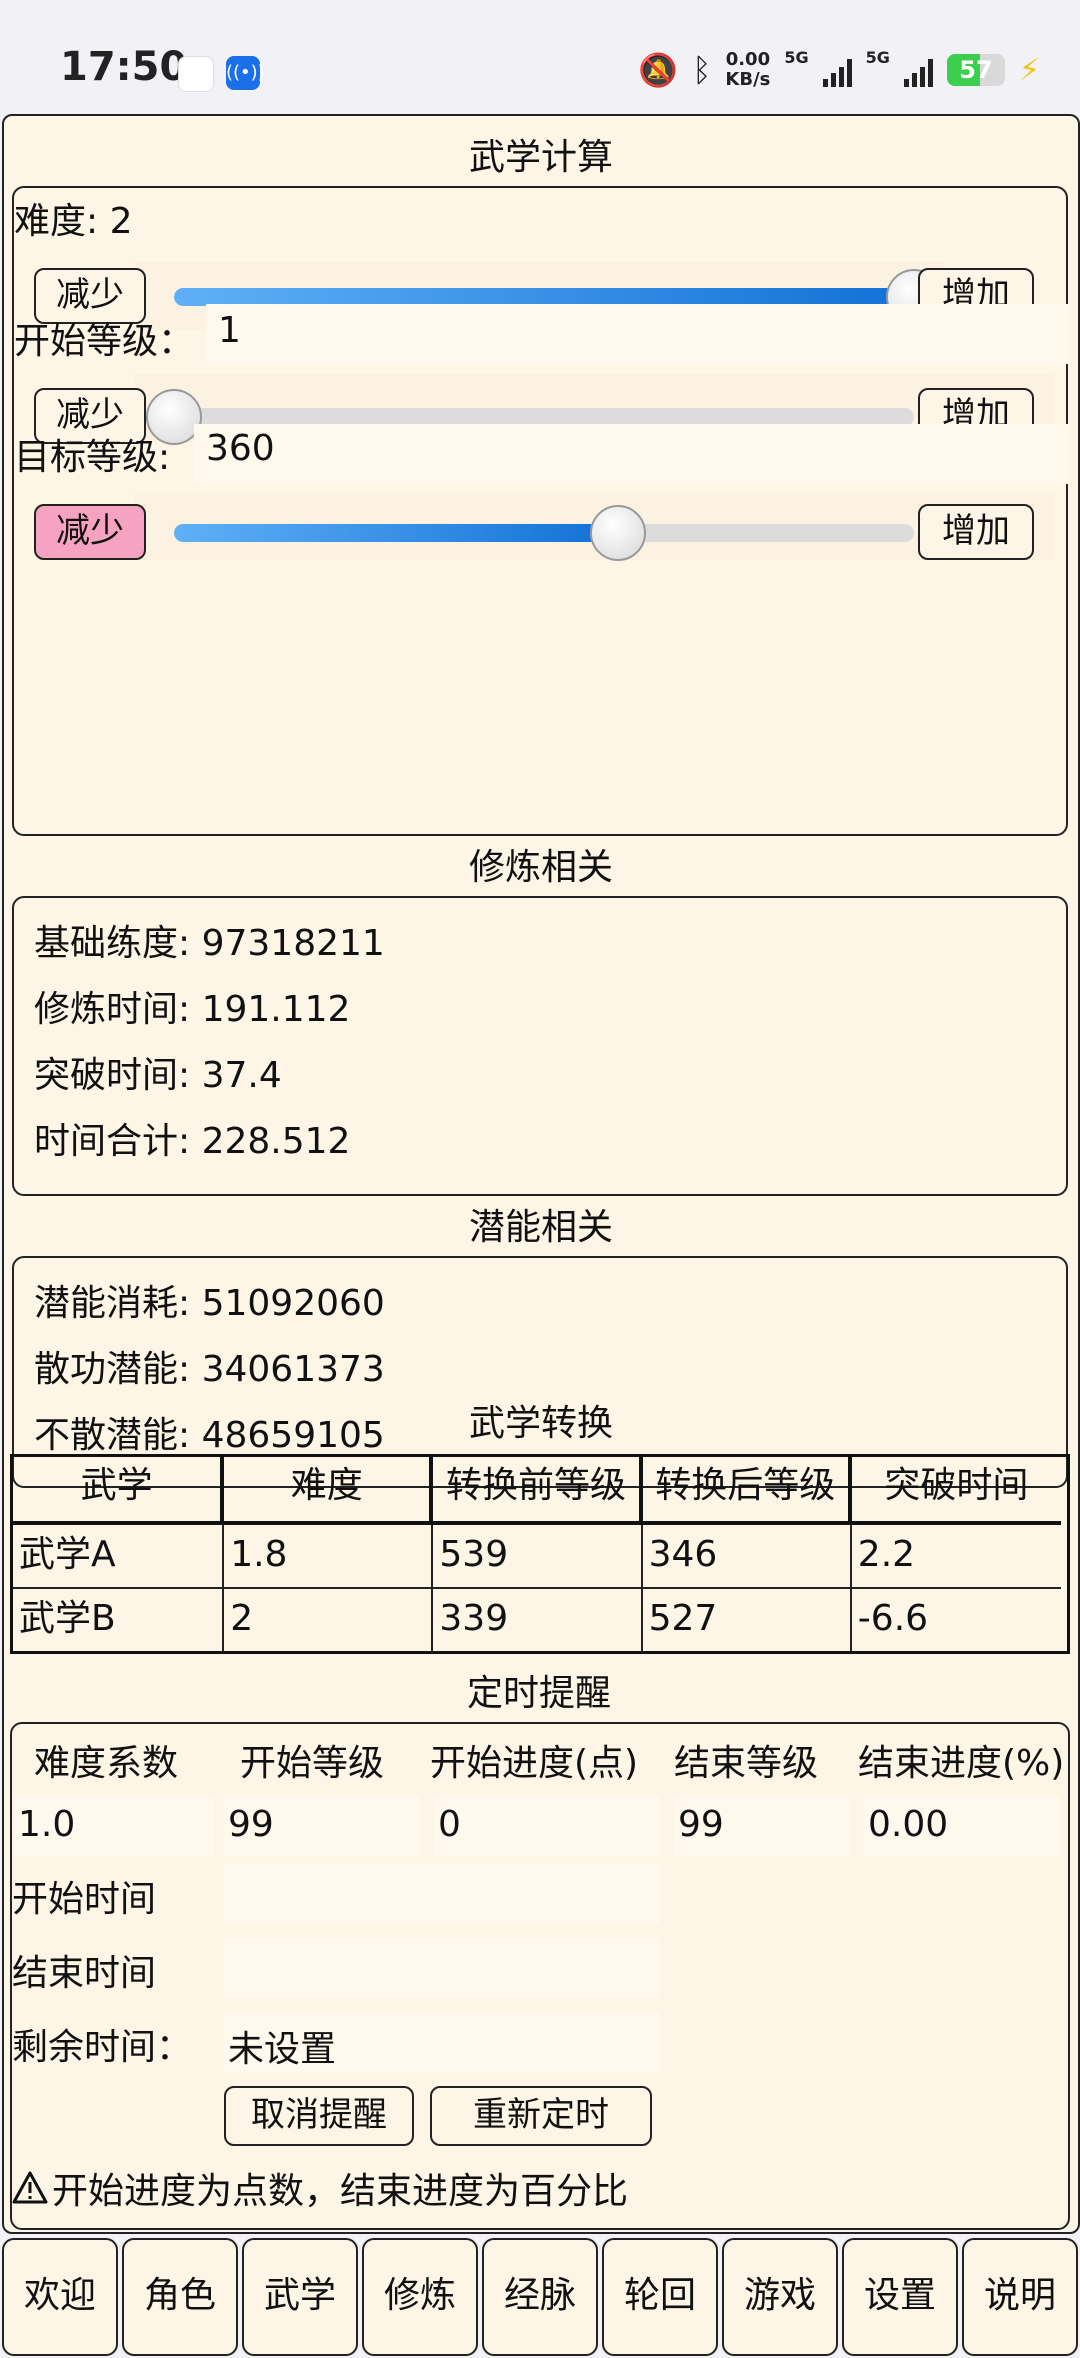 This screenshot has width=1080, height=2358. I want to click on start-level-label: 开始等级：, so click(104, 341).